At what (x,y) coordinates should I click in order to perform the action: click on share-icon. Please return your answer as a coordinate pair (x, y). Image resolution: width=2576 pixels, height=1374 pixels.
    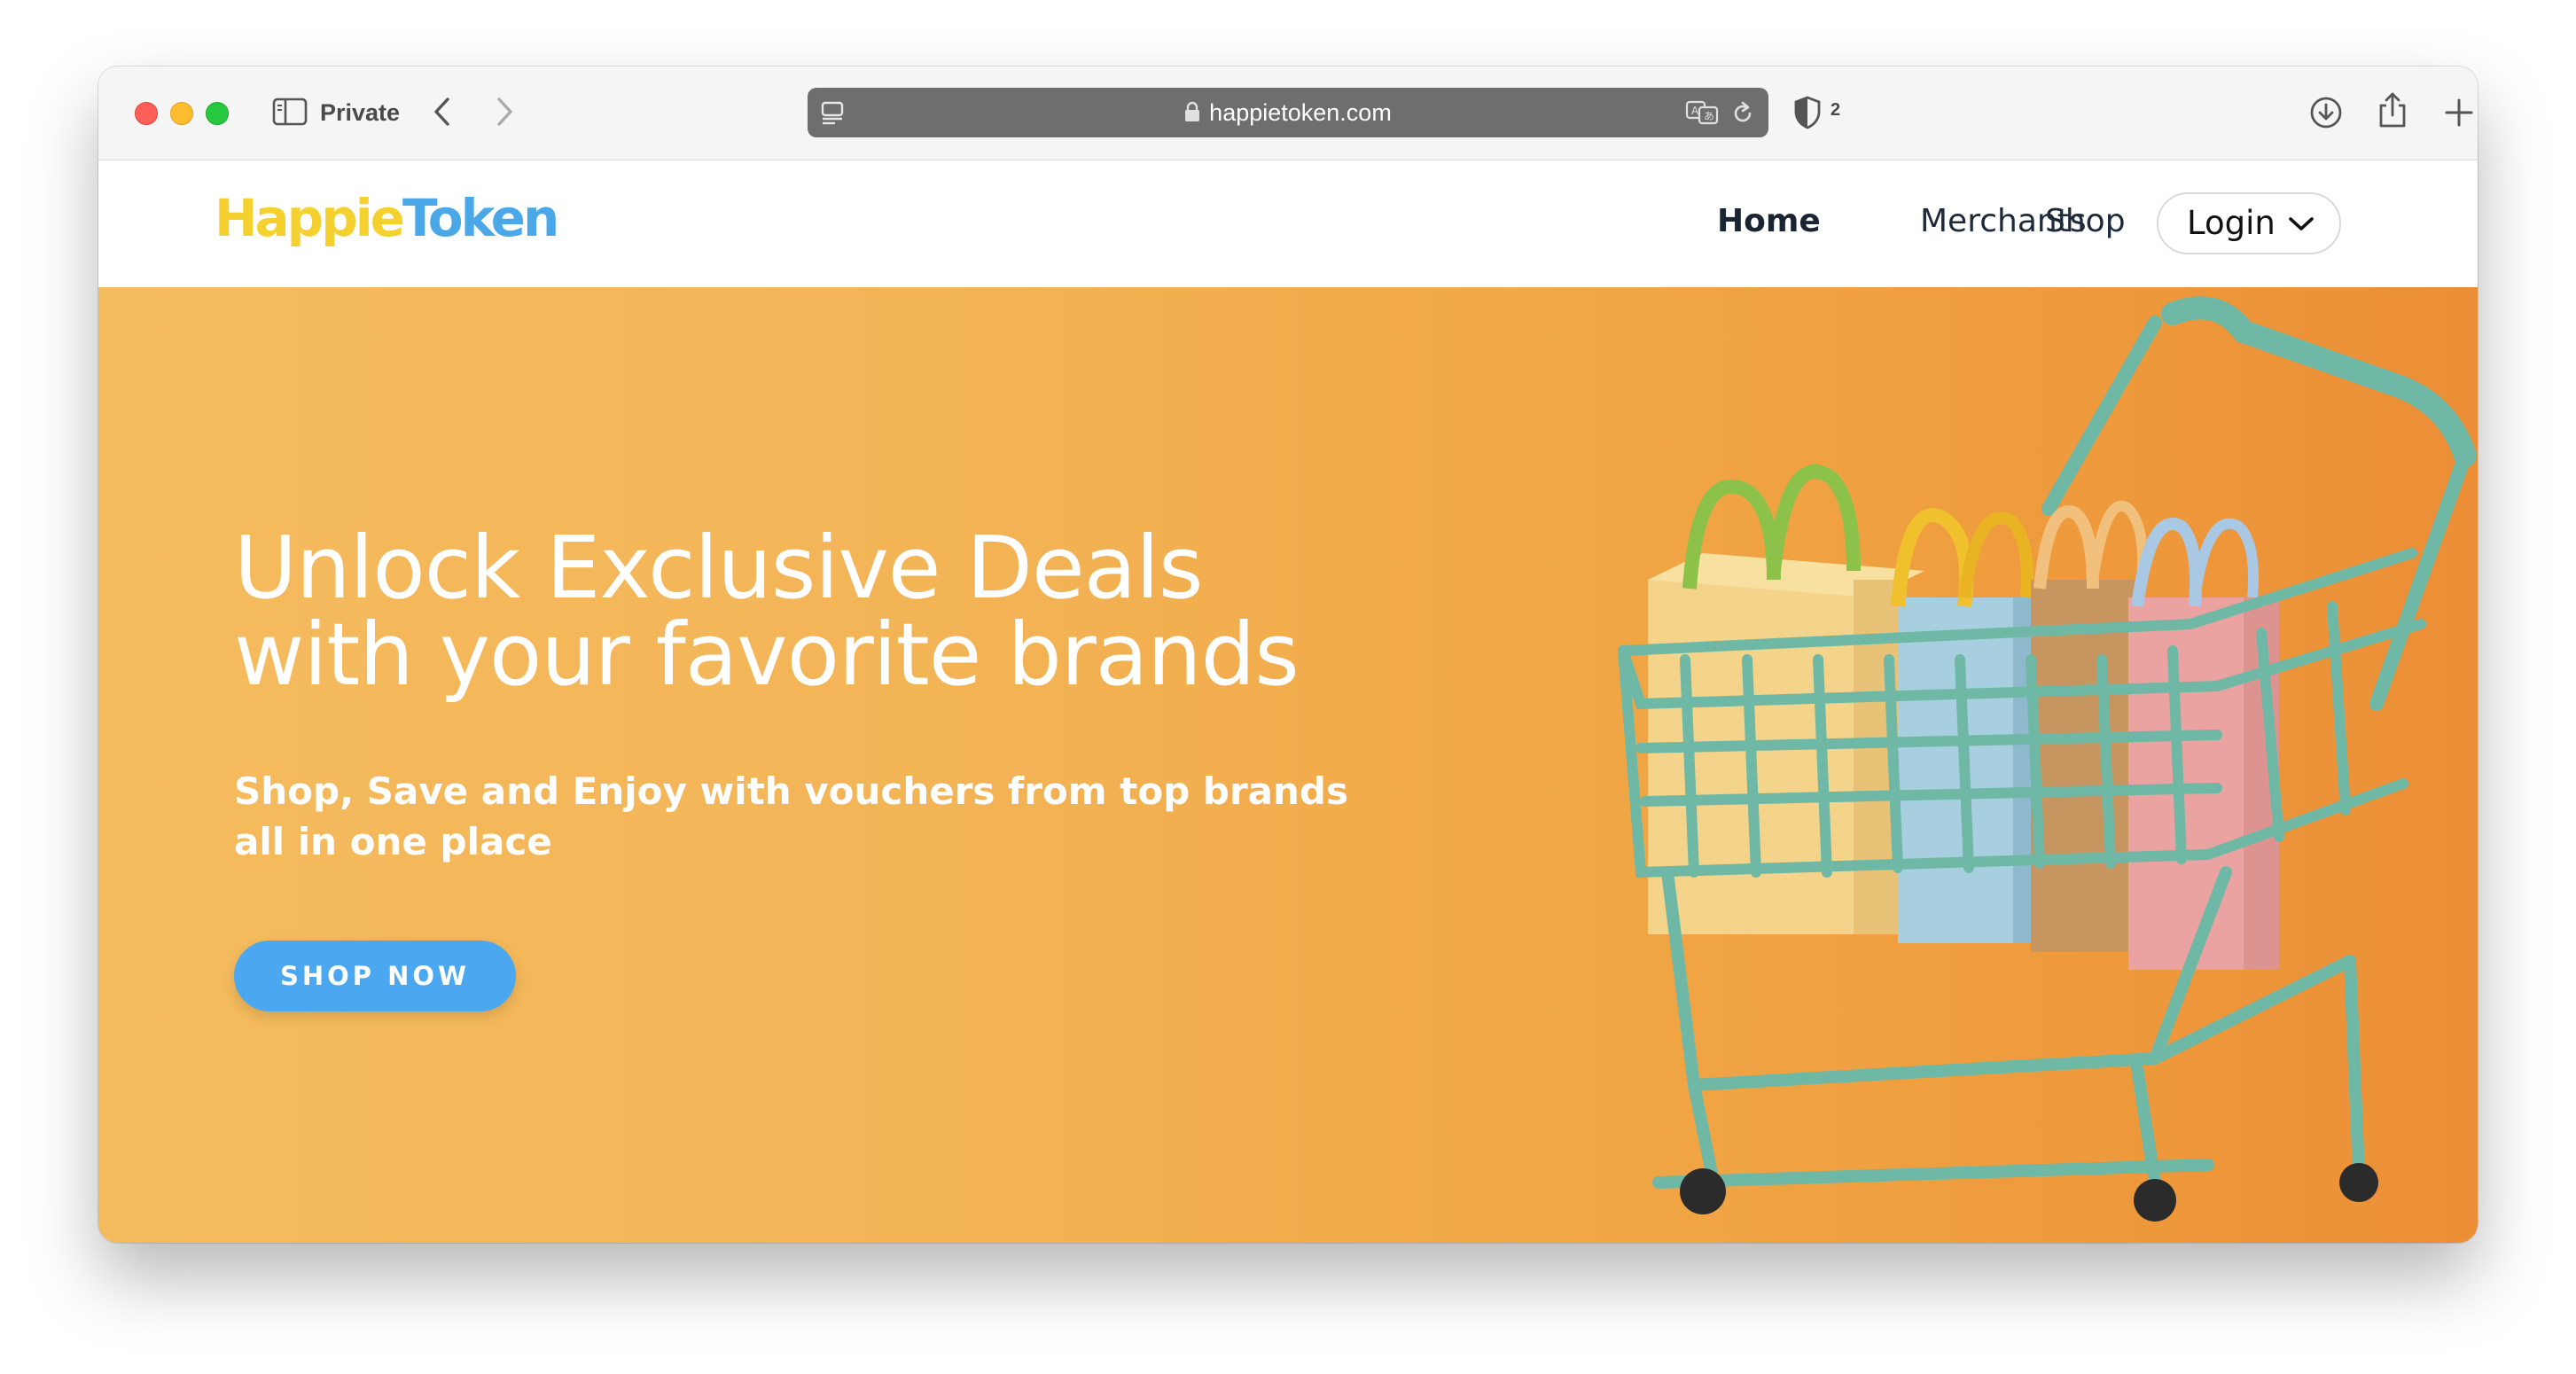
    Looking at the image, I should click on (2392, 109).